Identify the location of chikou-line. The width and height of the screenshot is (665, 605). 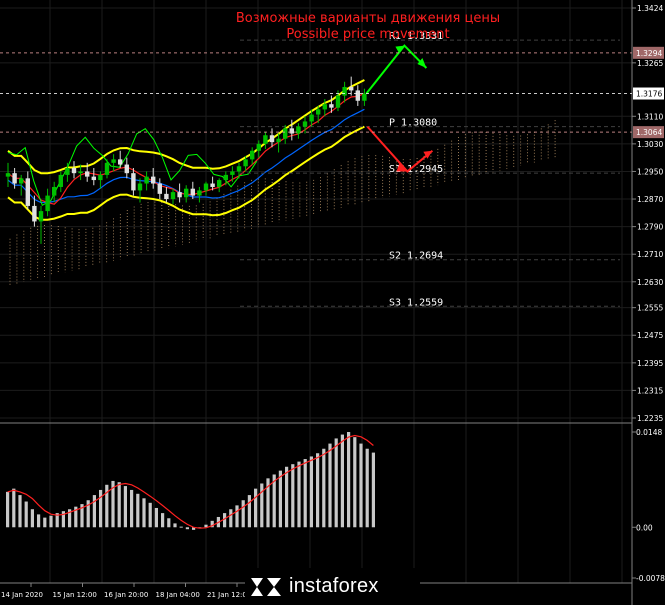
(132, 167).